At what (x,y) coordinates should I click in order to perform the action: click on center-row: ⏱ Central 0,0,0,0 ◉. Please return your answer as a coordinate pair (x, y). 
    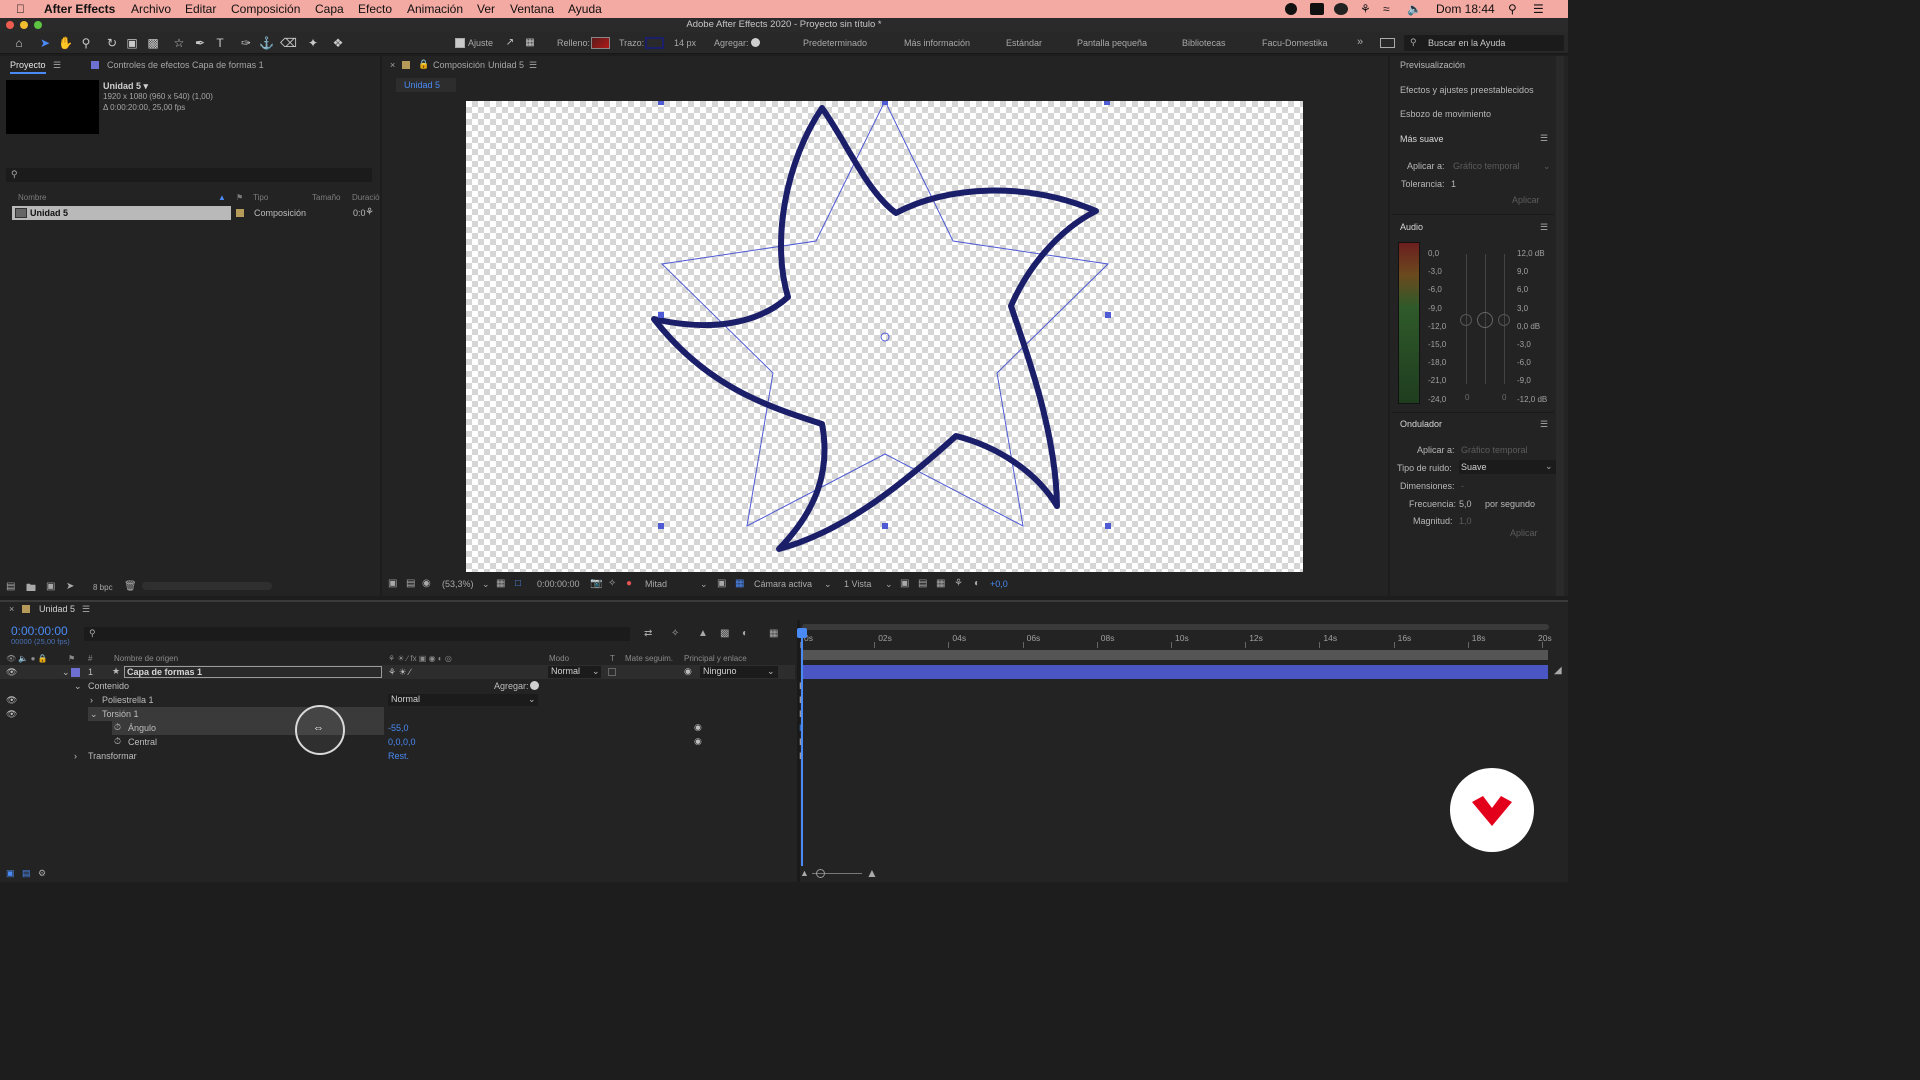
    Looking at the image, I should click on (397, 742).